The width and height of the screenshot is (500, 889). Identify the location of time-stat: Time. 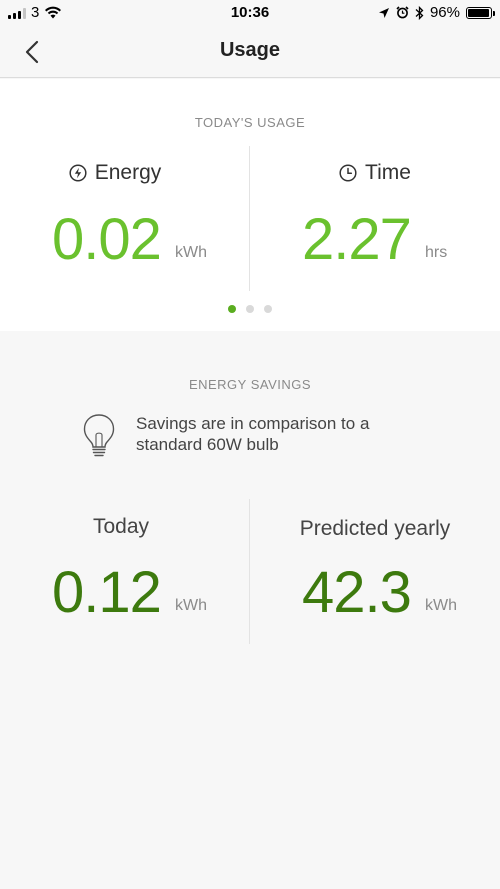
(375, 173).